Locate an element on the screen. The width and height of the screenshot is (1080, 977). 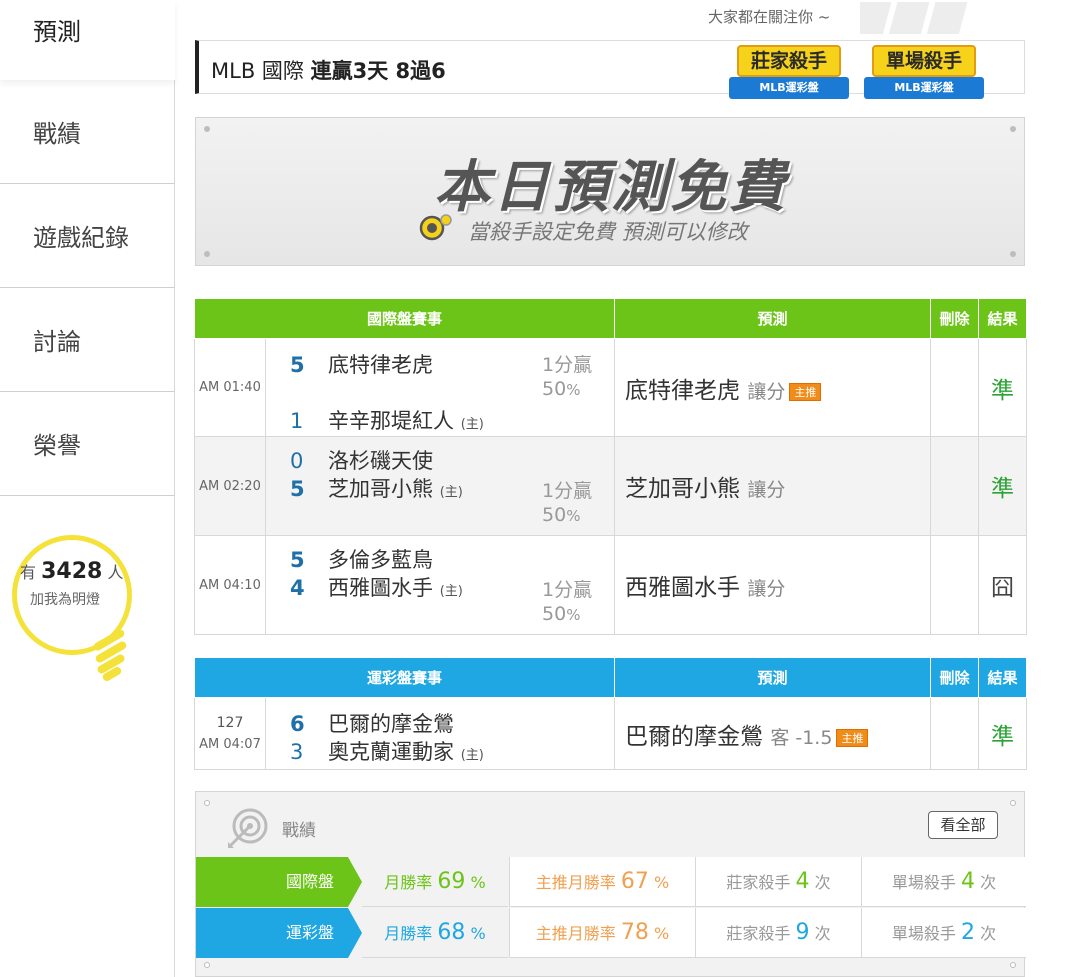
stat-label: 主推月勝率 is located at coordinates (575, 933).